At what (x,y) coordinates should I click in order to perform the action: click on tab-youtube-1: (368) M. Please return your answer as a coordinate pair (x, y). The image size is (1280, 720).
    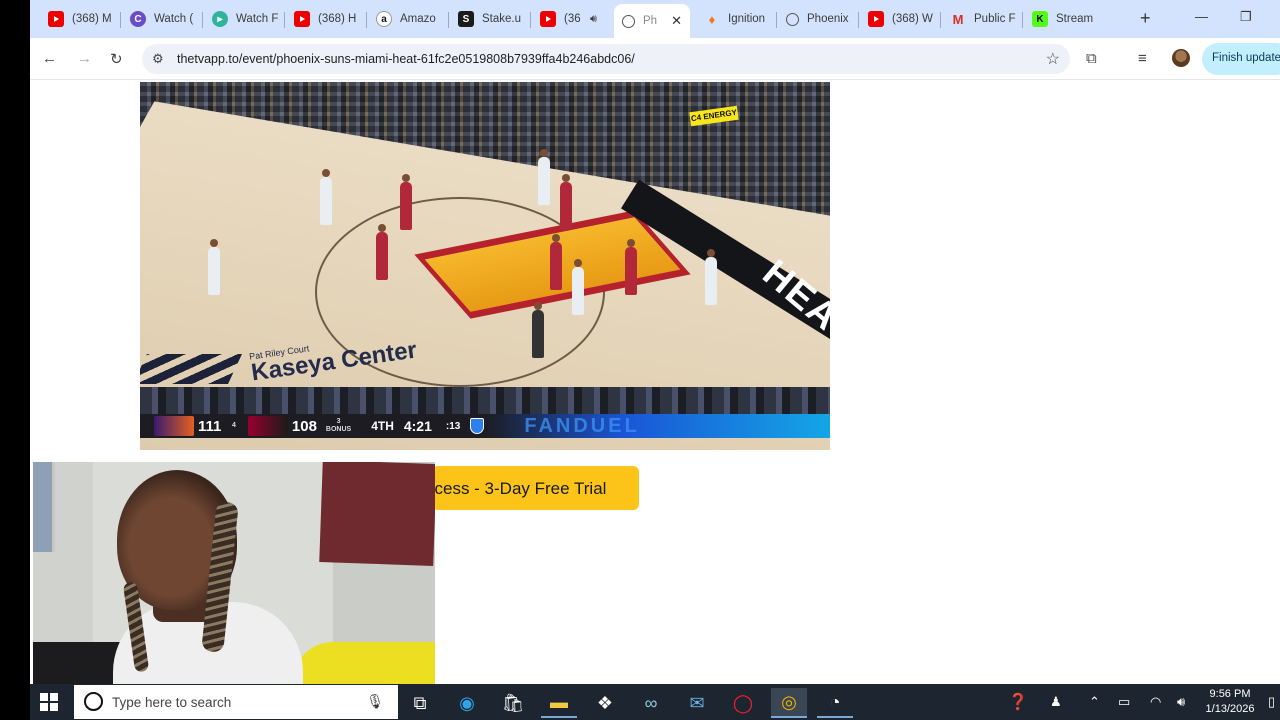
    Looking at the image, I should click on (76, 19).